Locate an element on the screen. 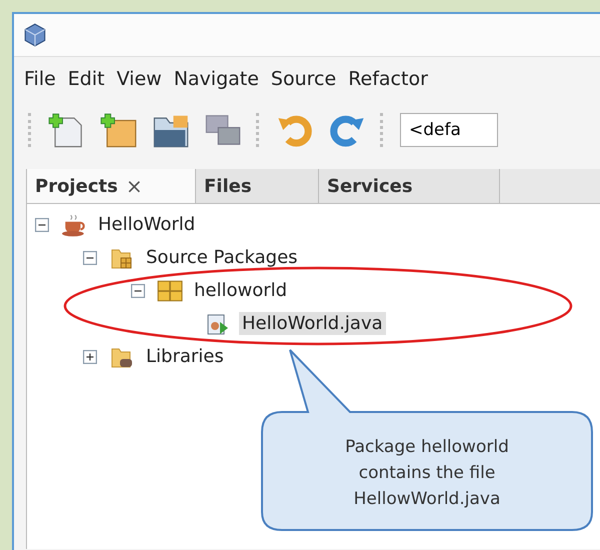 Image resolution: width=600 pixels, height=550 pixels. menu-item: Navigate is located at coordinates (216, 79).